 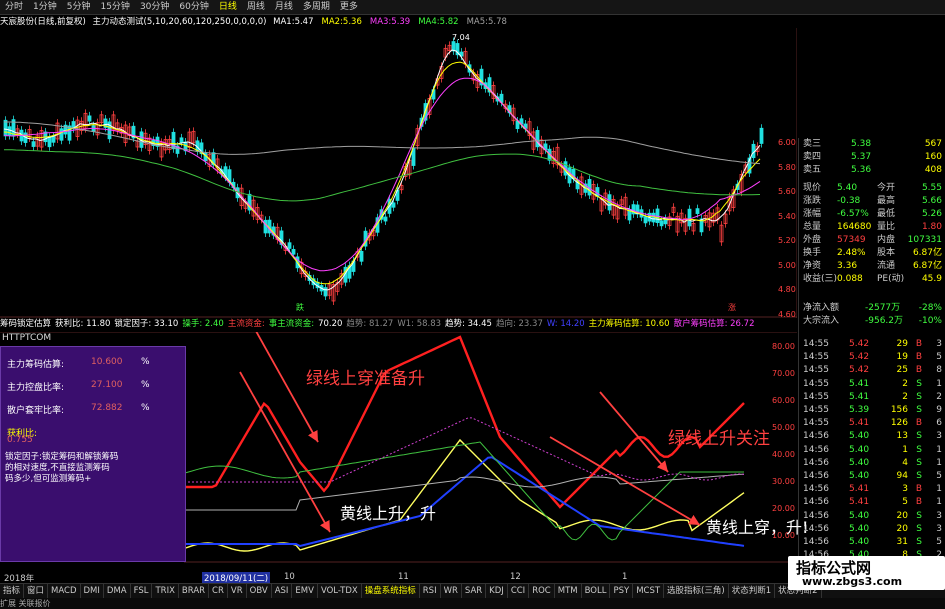 I want to click on indicator-tab: CCI, so click(x=519, y=591).